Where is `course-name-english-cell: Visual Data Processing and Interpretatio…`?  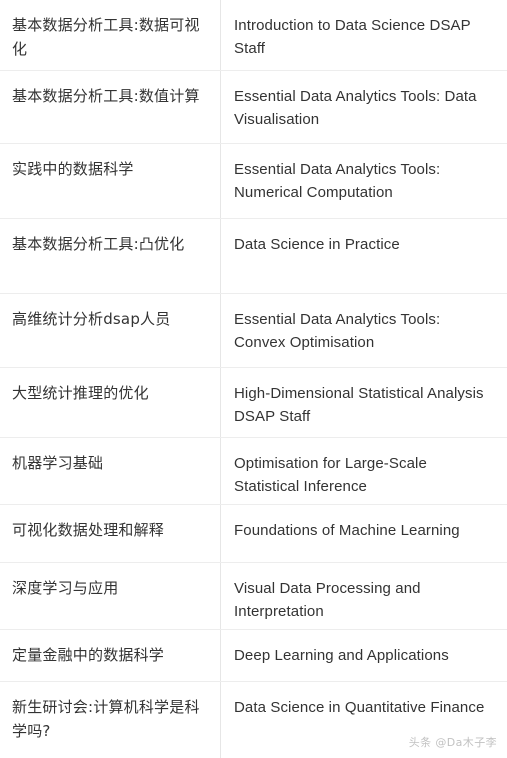 course-name-english-cell: Visual Data Processing and Interpretatio… is located at coordinates (364, 596).